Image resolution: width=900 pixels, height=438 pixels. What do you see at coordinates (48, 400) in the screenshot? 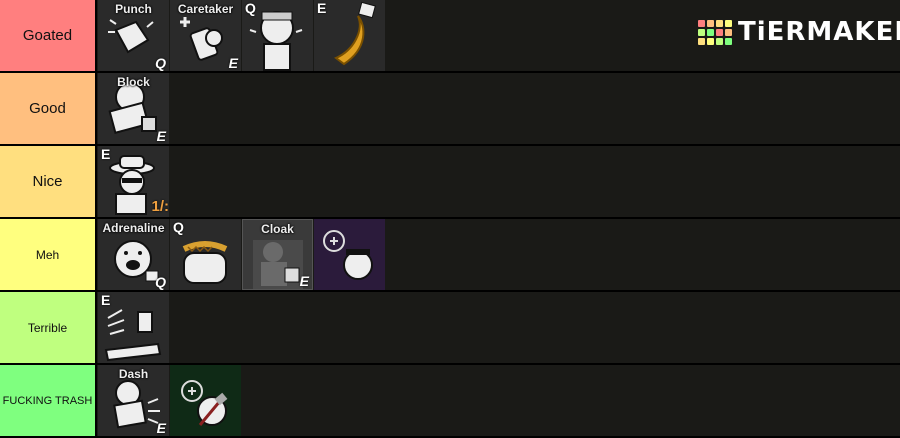
I see `tier-label: FUCKING TRASH` at bounding box center [48, 400].